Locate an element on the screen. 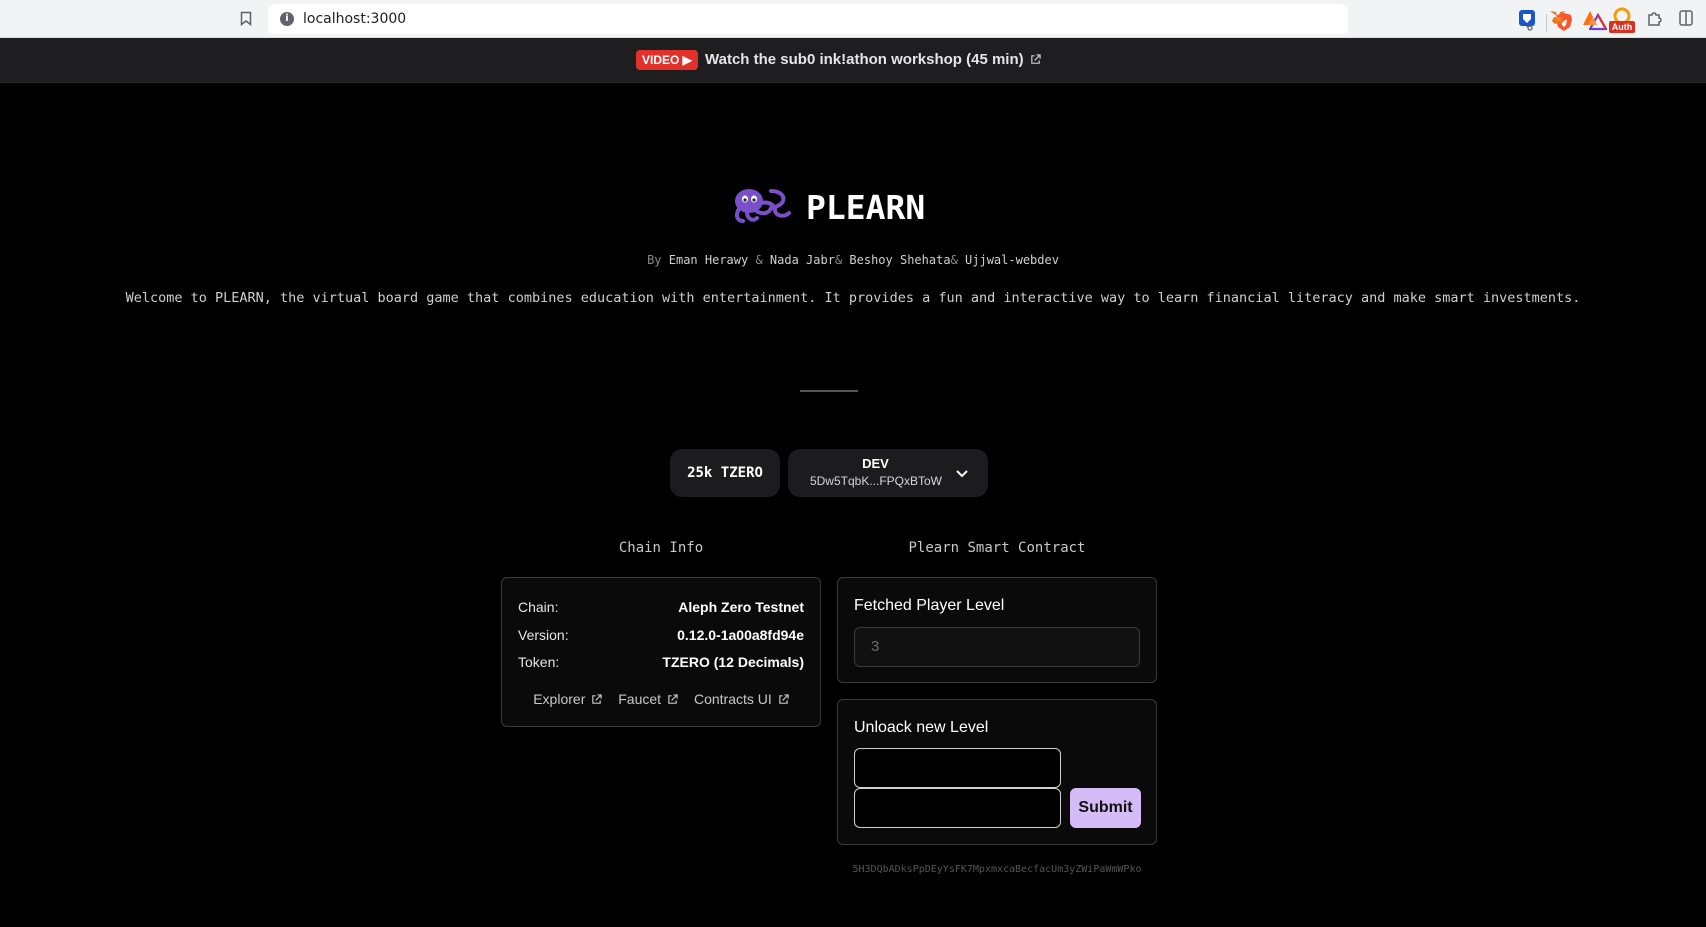 The width and height of the screenshot is (1706, 927). account-selector: DEV 5Dw5TqbK...FPQxBToW is located at coordinates (888, 473).